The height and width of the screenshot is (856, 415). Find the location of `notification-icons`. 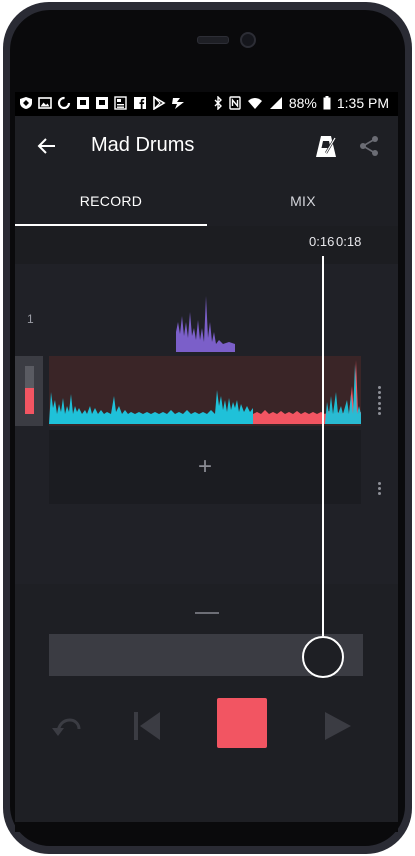

notification-icons is located at coordinates (102, 103).